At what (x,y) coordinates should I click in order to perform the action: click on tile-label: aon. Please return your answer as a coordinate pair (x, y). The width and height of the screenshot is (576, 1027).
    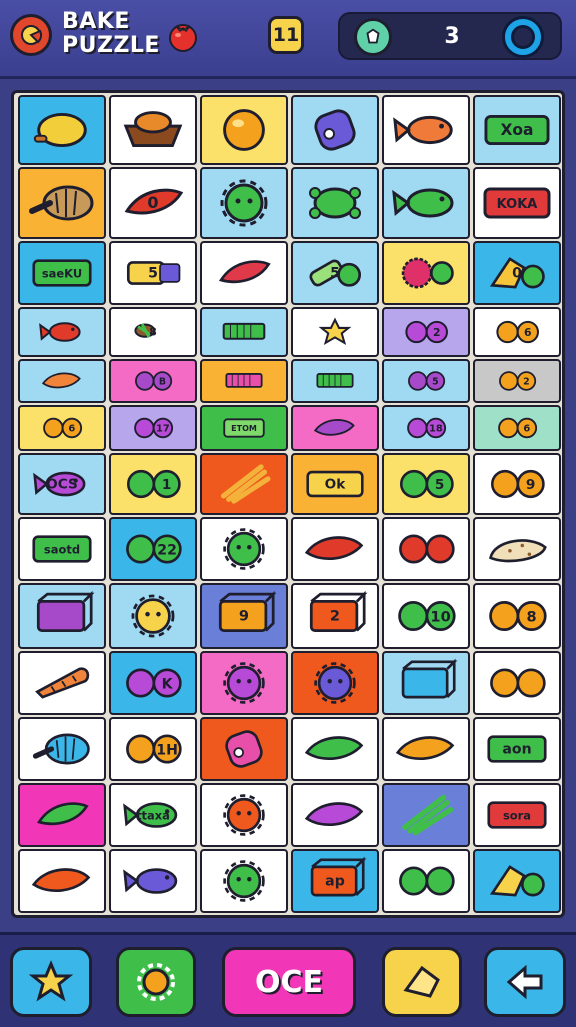
    Looking at the image, I should click on (516, 749).